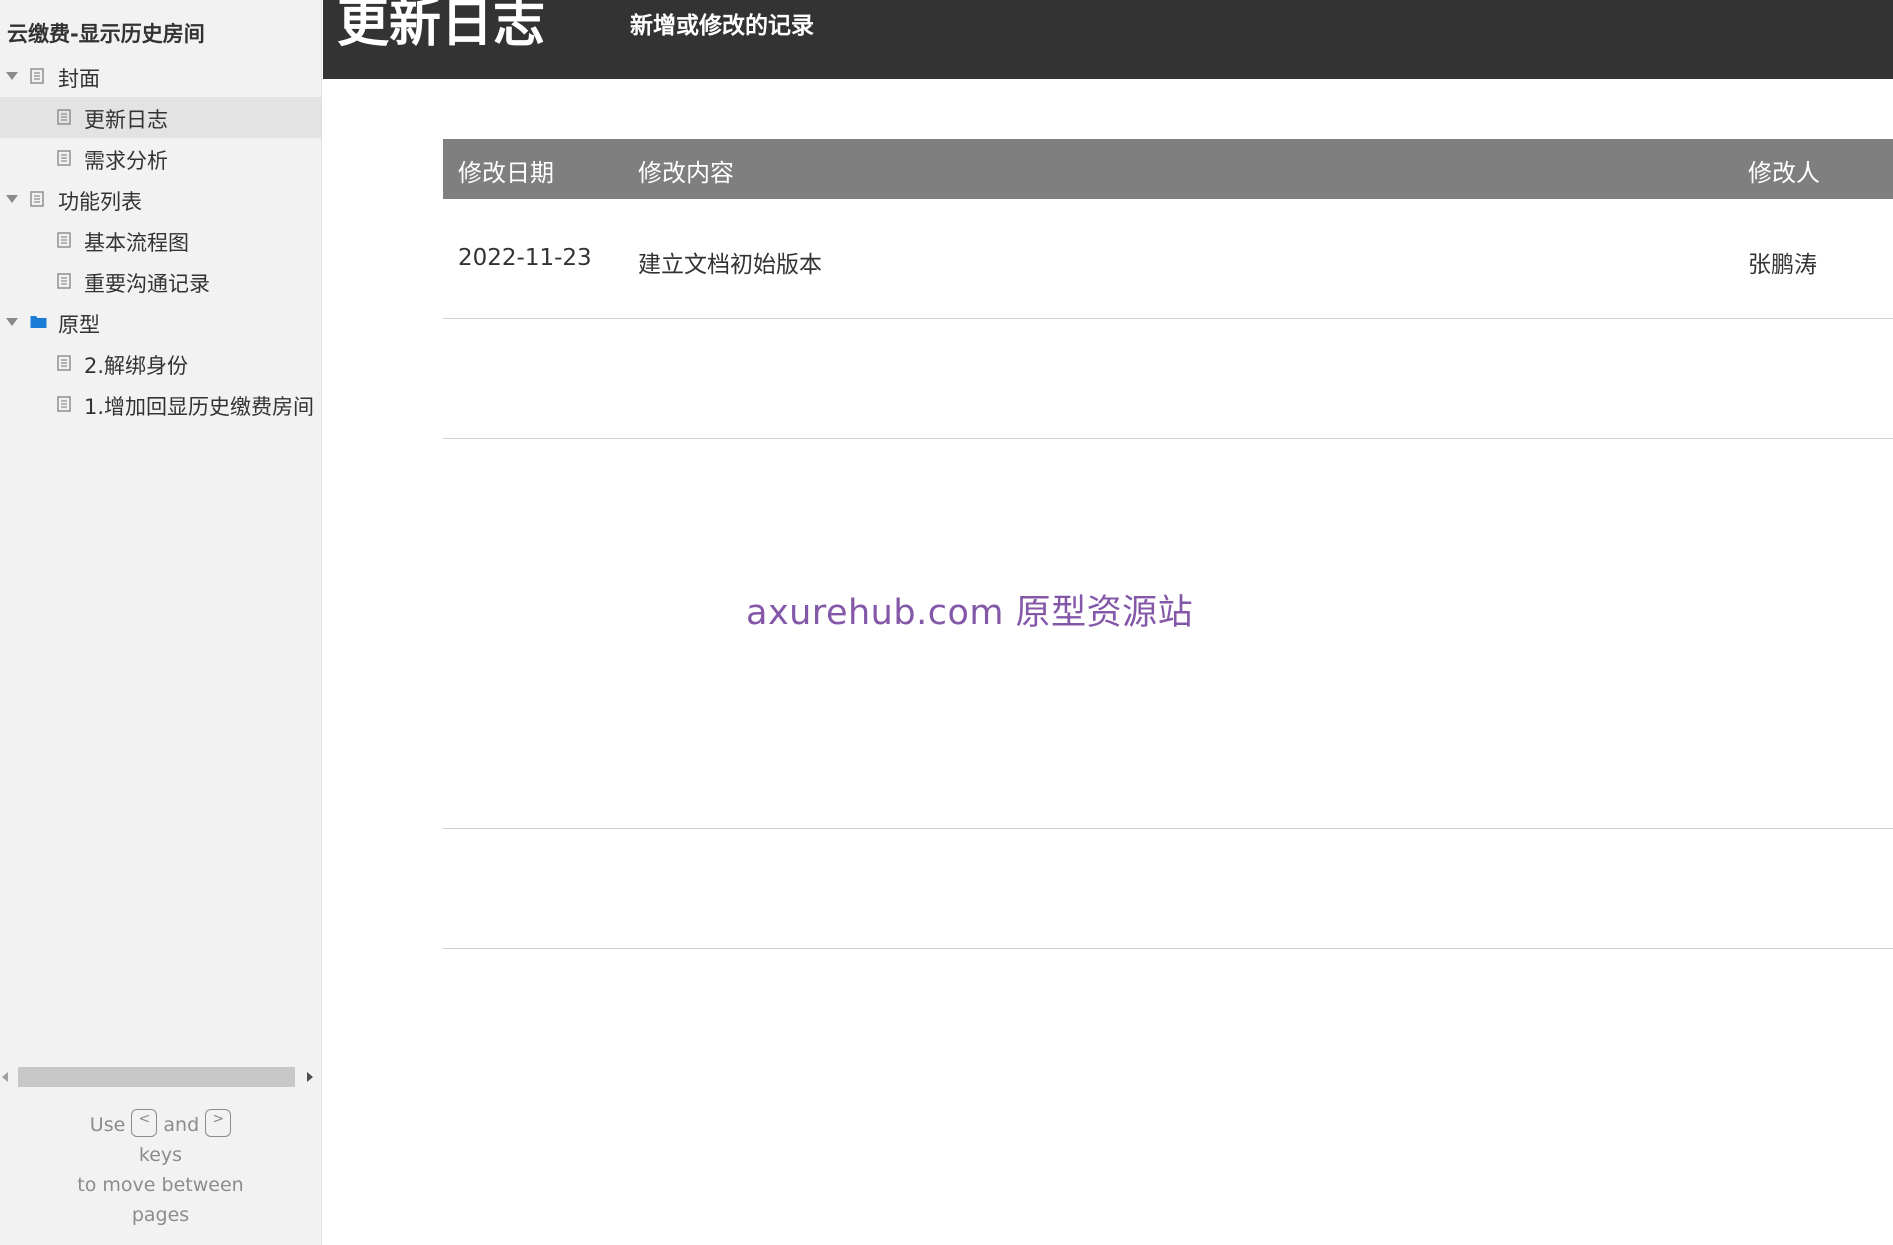 The width and height of the screenshot is (1893, 1245). Describe the element at coordinates (1108, 39) in the screenshot. I see `page-header: 更新日志 新增或修改的记录` at that location.